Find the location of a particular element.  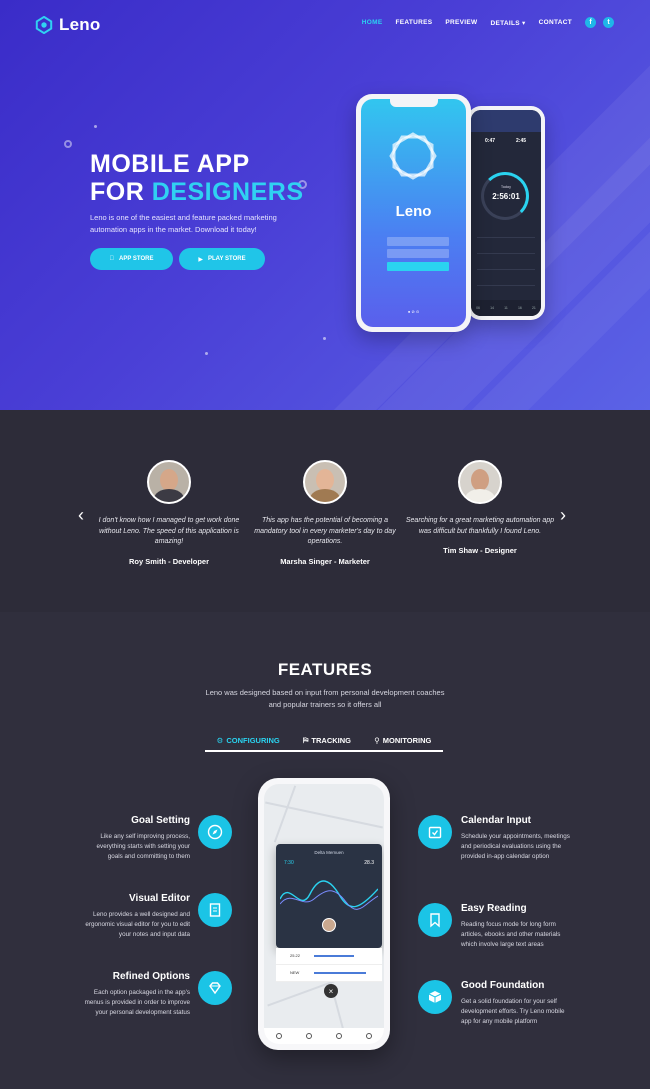

phone-mockup-front: Leno ● ⊘ ⊙ is located at coordinates (413, 213).